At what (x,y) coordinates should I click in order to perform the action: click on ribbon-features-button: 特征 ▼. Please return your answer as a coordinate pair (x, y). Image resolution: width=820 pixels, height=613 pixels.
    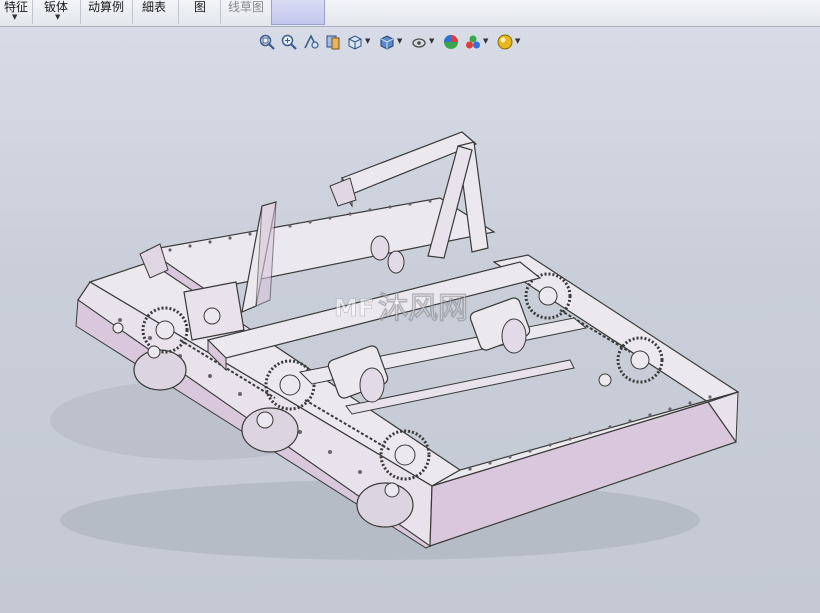
    Looking at the image, I should click on (16, 13).